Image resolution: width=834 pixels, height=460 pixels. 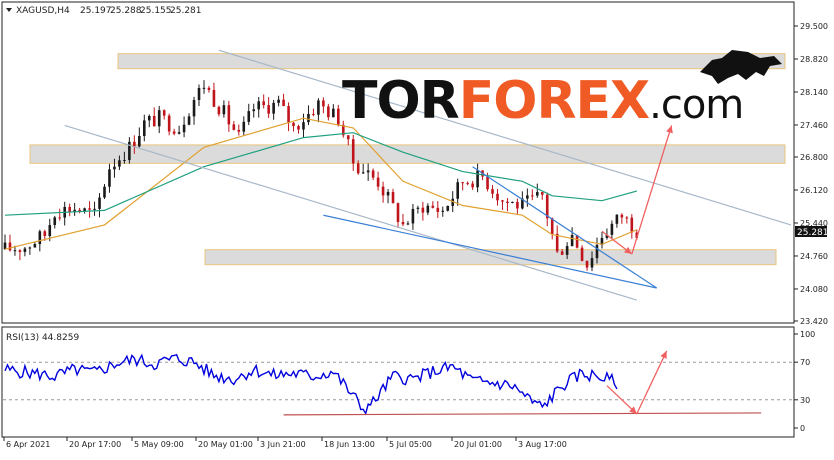 What do you see at coordinates (814, 321) in the screenshot?
I see `price-tick-label: 23.420` at bounding box center [814, 321].